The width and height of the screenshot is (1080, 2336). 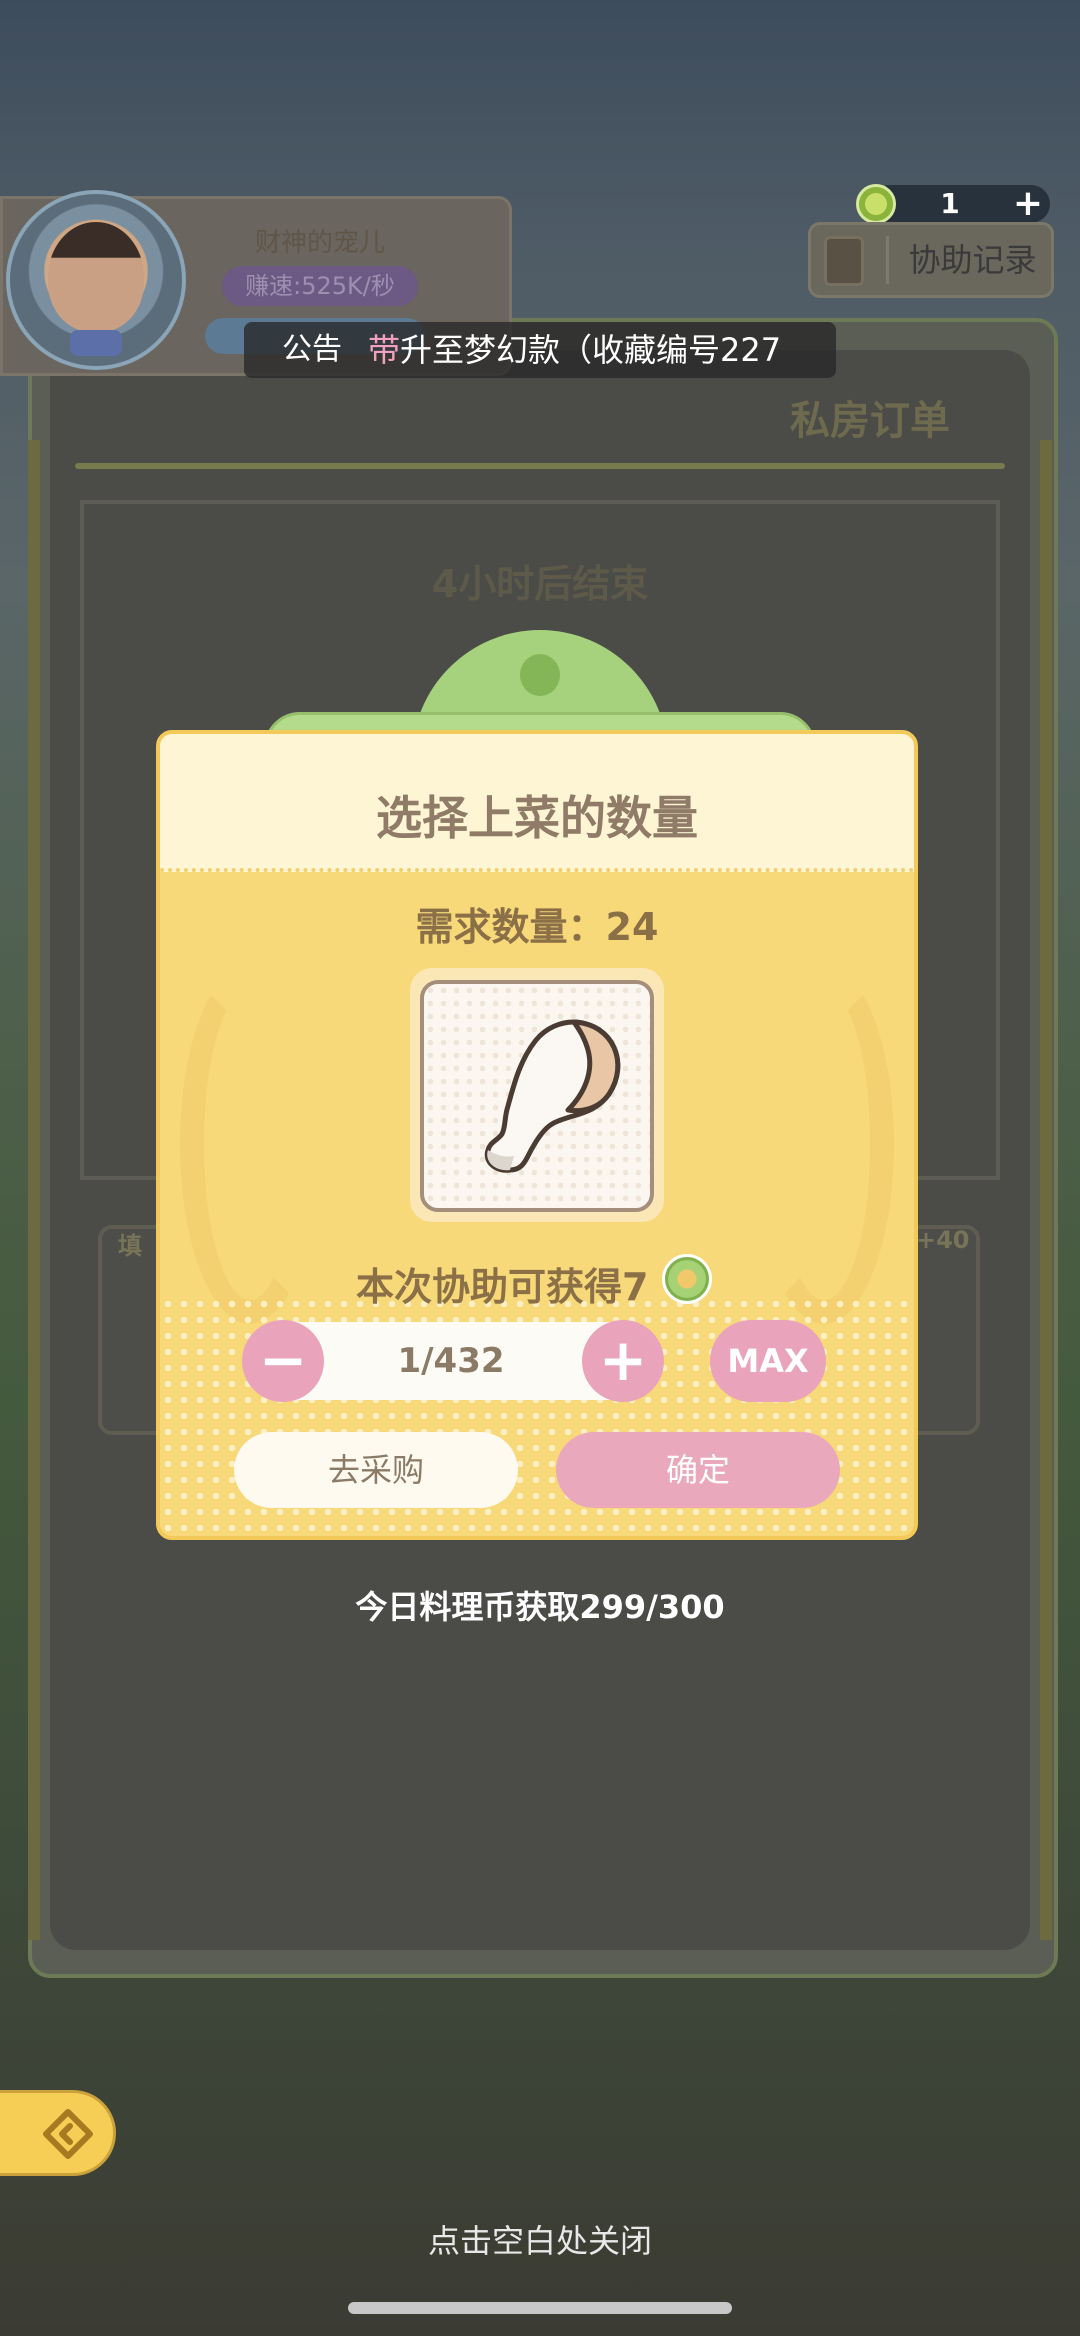 What do you see at coordinates (972, 260) in the screenshot?
I see `assist-record-label: 协助记录` at bounding box center [972, 260].